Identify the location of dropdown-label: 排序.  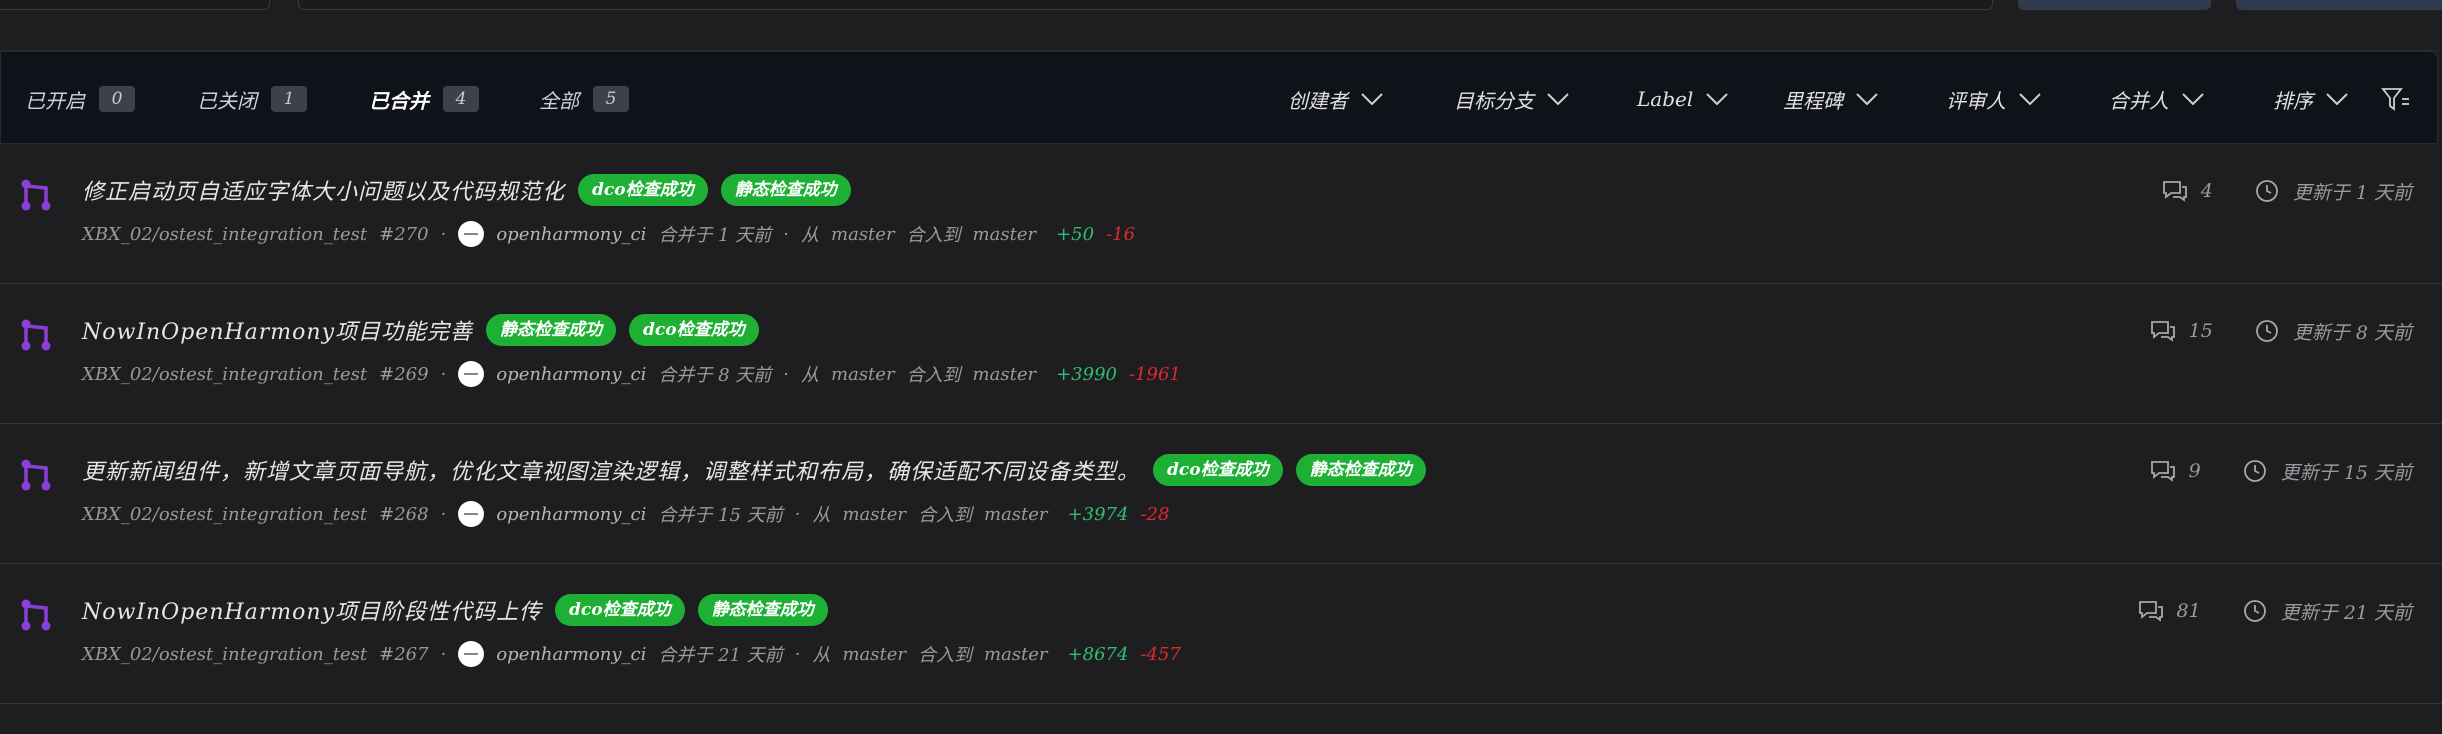
(2293, 100).